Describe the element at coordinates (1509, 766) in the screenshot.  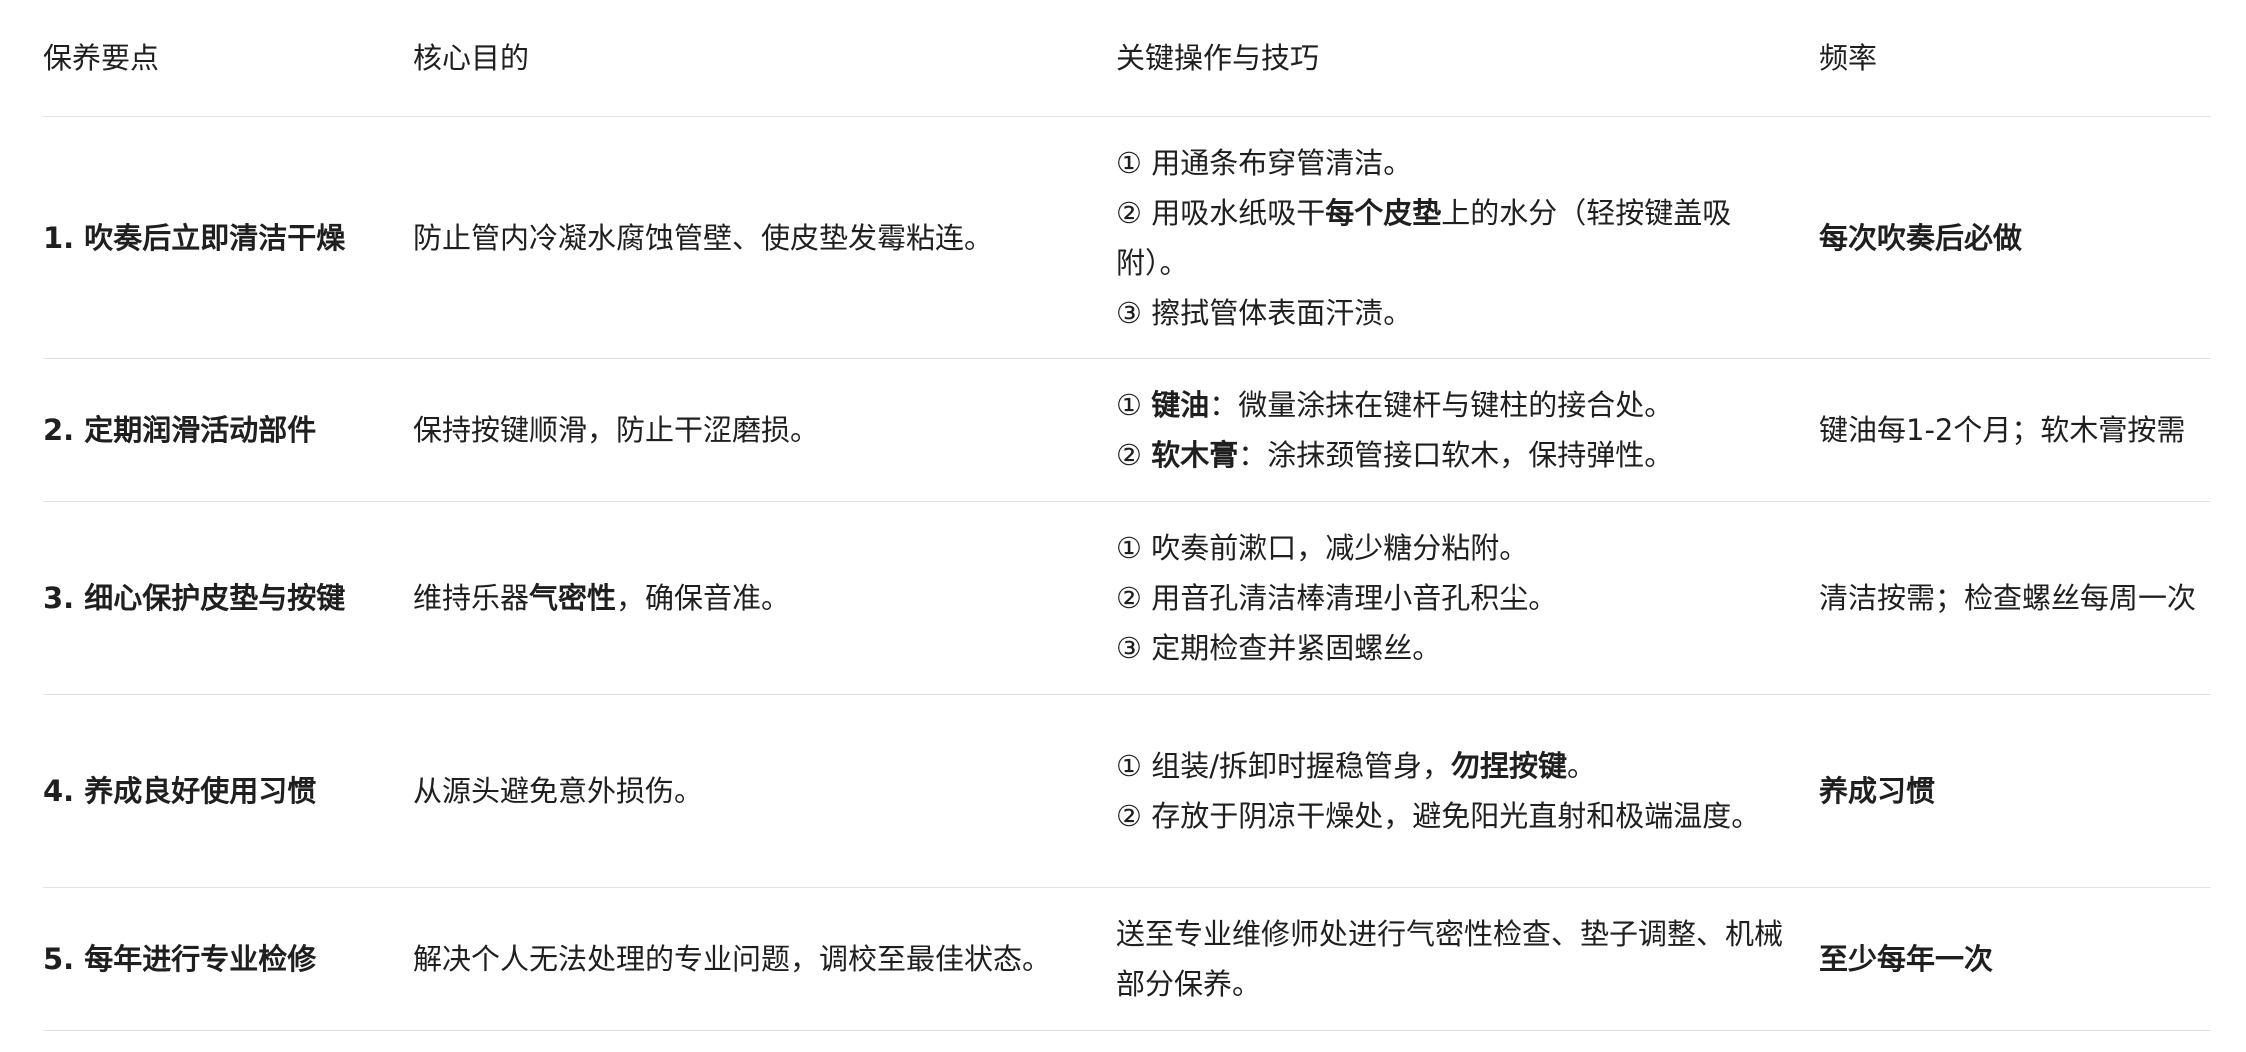
I see `op-emphasis: 勿捏按键` at that location.